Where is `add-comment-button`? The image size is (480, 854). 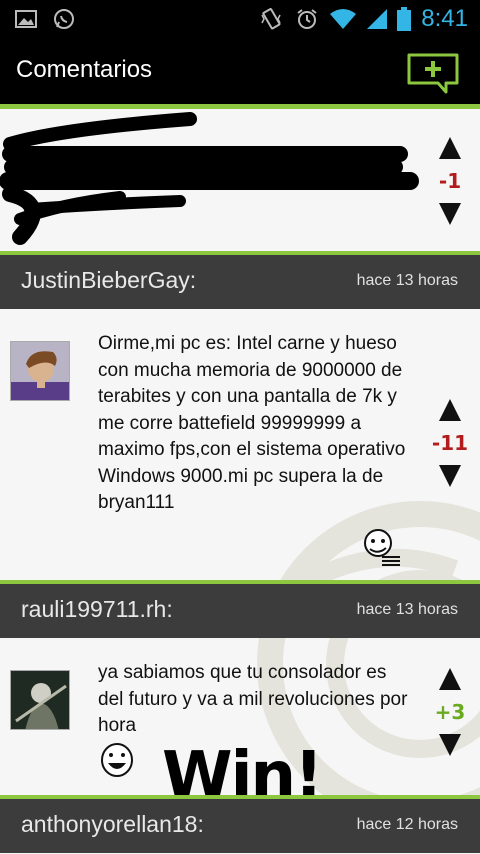
add-comment-button is located at coordinates (434, 73).